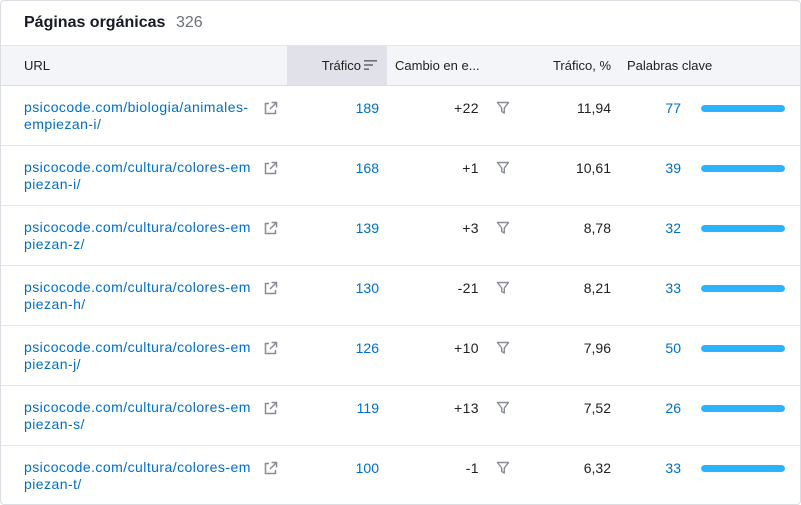 This screenshot has height=505, width=801. What do you see at coordinates (593, 168) in the screenshot?
I see `traffic-percent-value: 10,61` at bounding box center [593, 168].